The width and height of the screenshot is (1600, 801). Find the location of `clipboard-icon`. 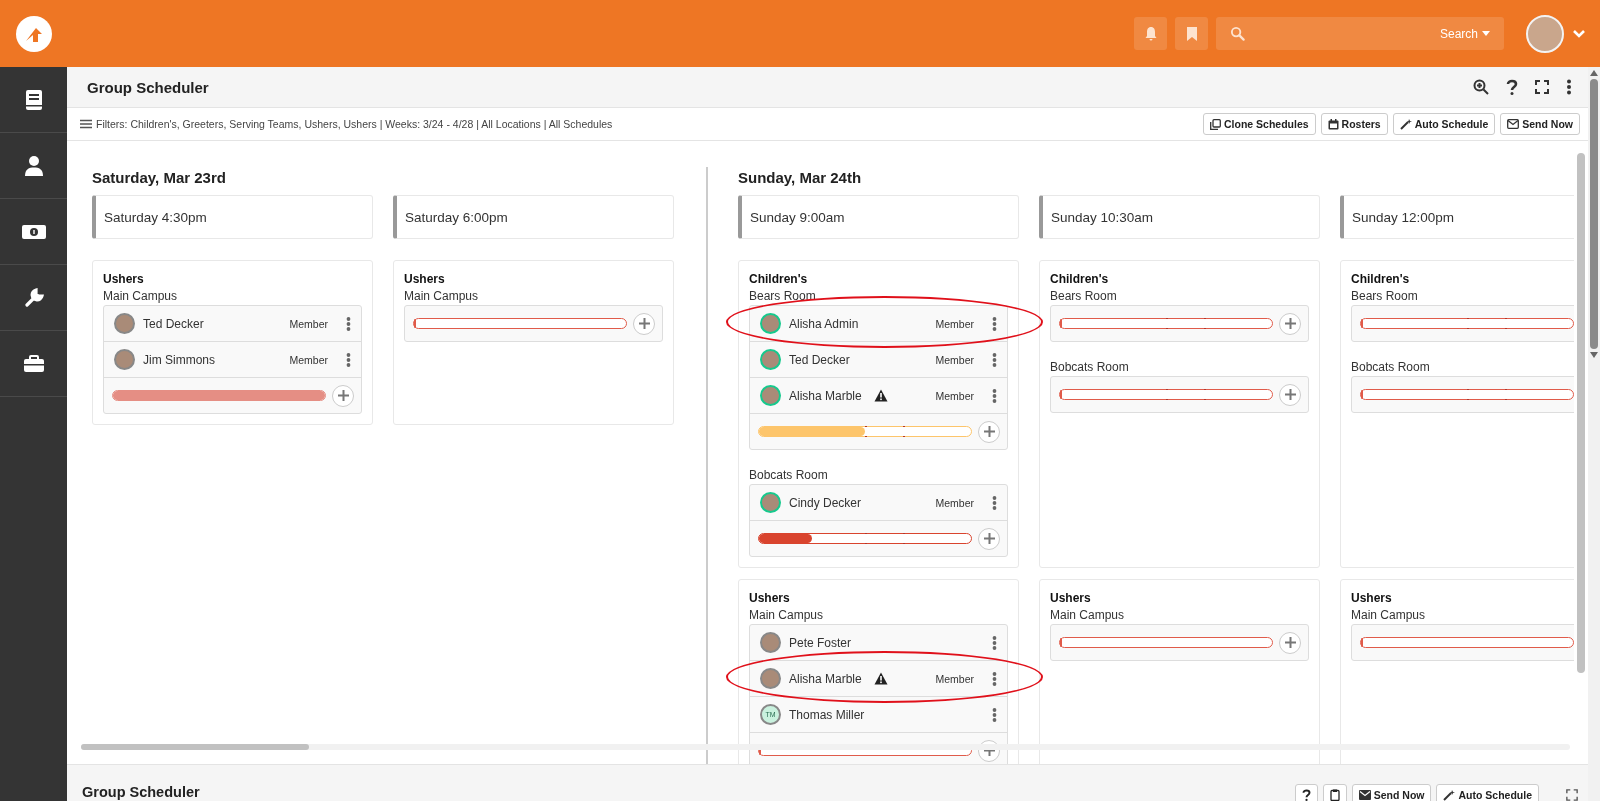

clipboard-icon is located at coordinates (1334, 795).